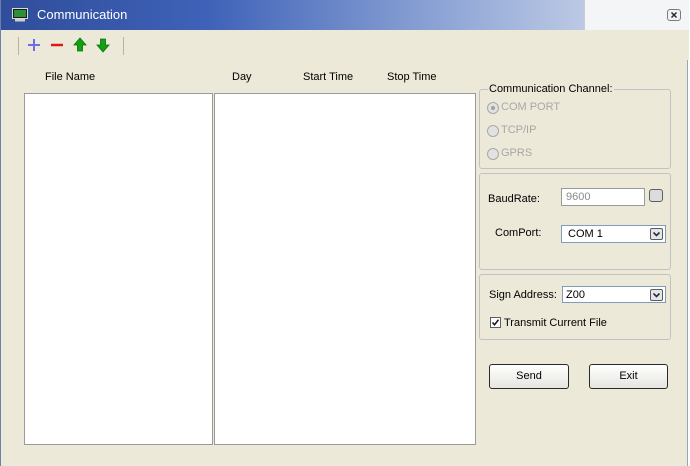 The image size is (690, 466). What do you see at coordinates (82, 14) in the screenshot?
I see `window-title: Communication` at bounding box center [82, 14].